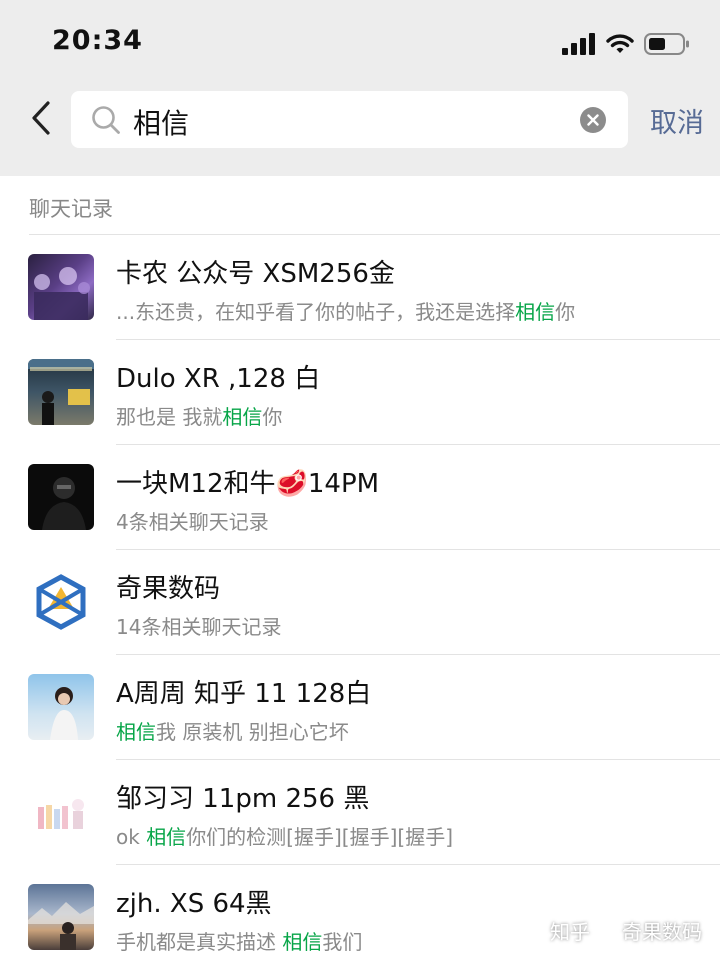 The width and height of the screenshot is (720, 961). I want to click on chat-snippet: 4条相关聊天记录, so click(192, 522).